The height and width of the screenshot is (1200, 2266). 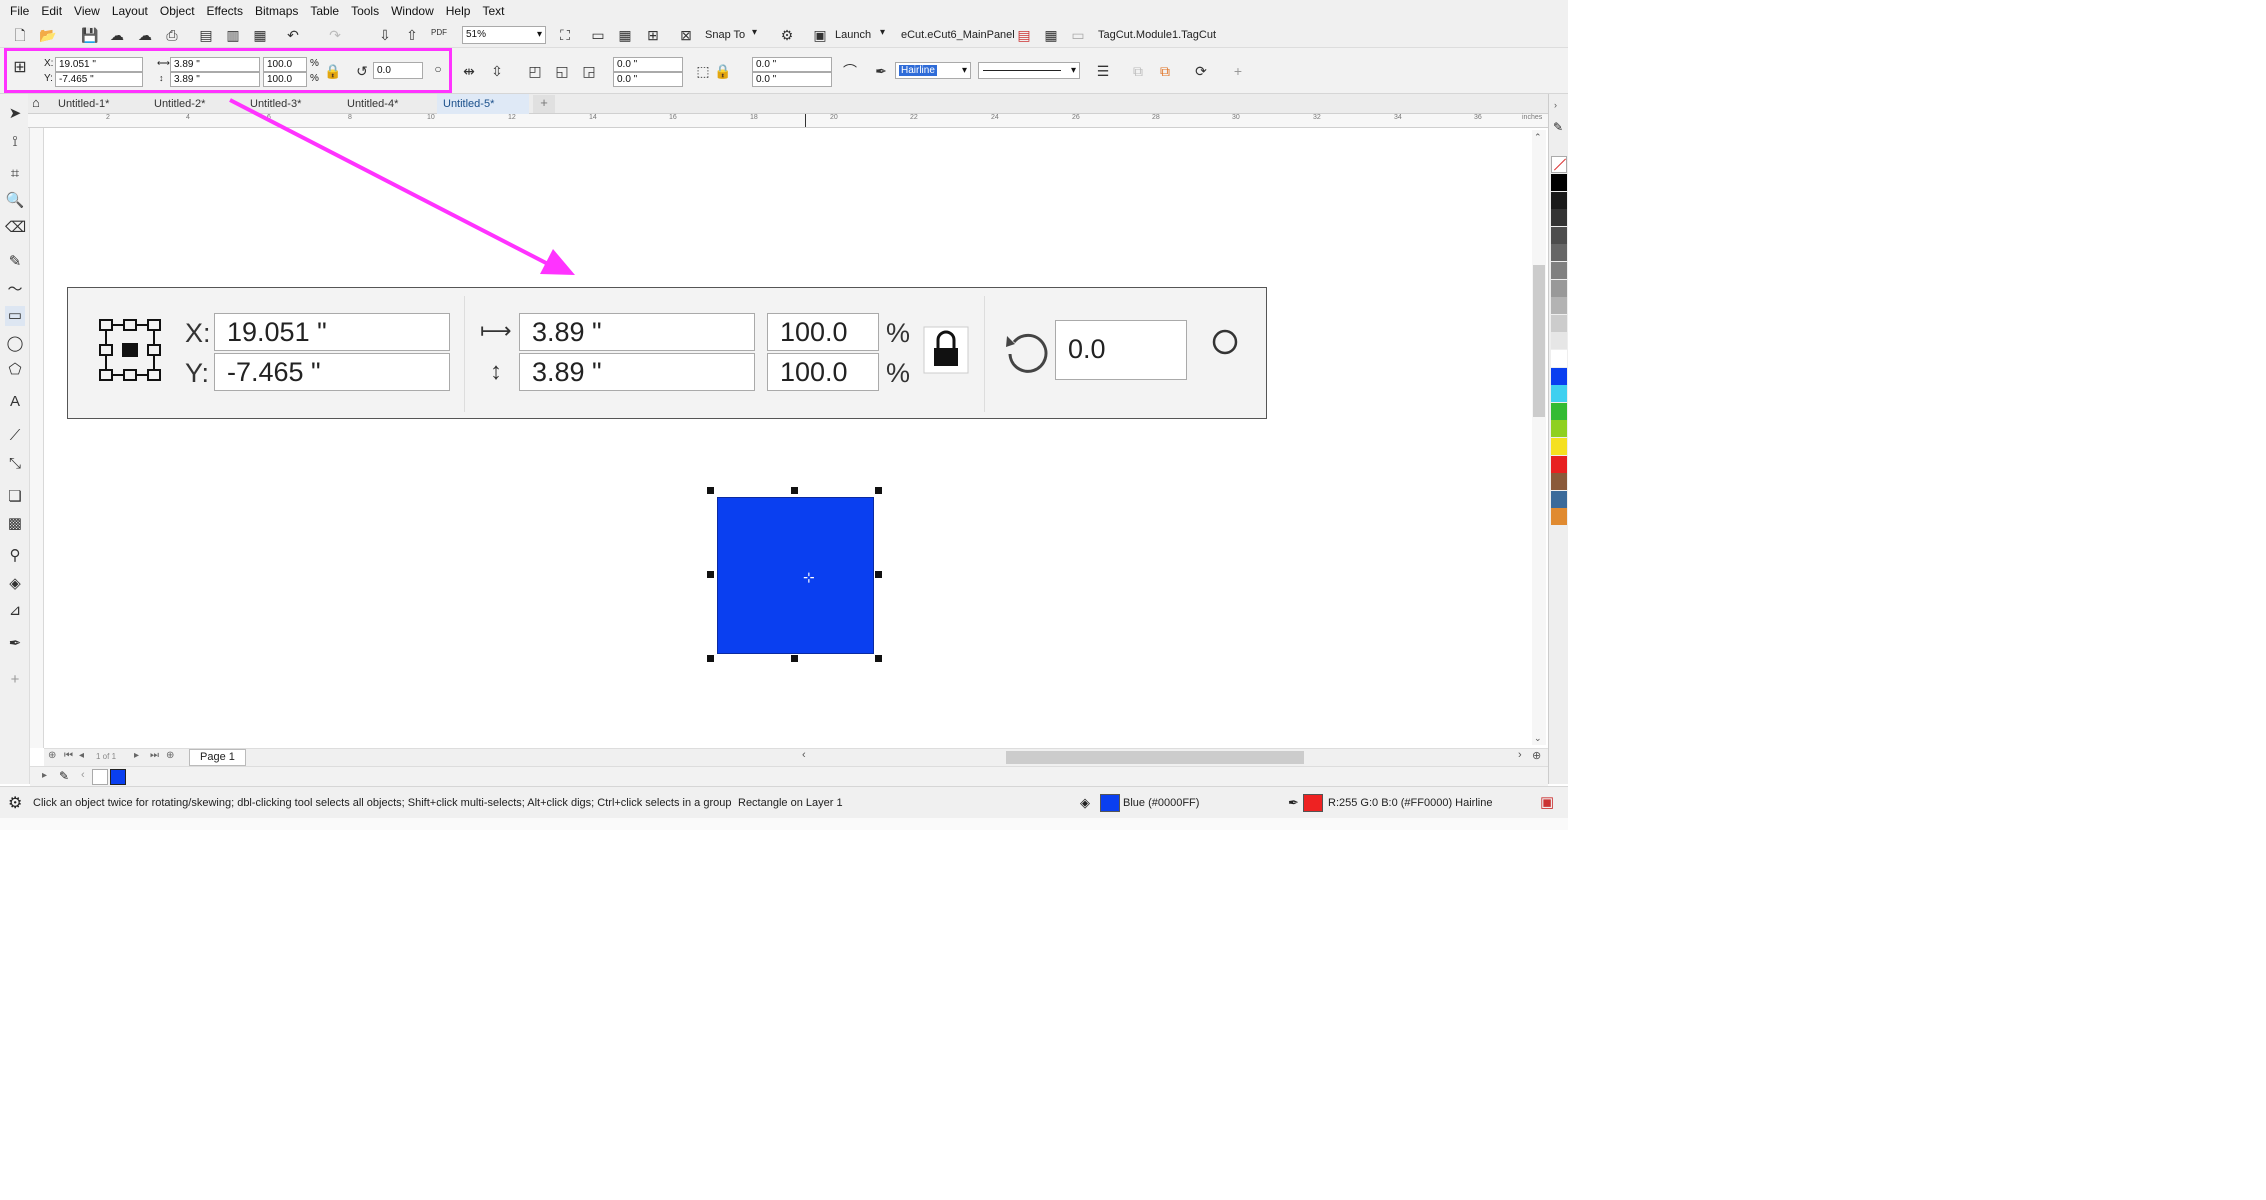 What do you see at coordinates (324, 11) in the screenshot?
I see `menu-table: Table` at bounding box center [324, 11].